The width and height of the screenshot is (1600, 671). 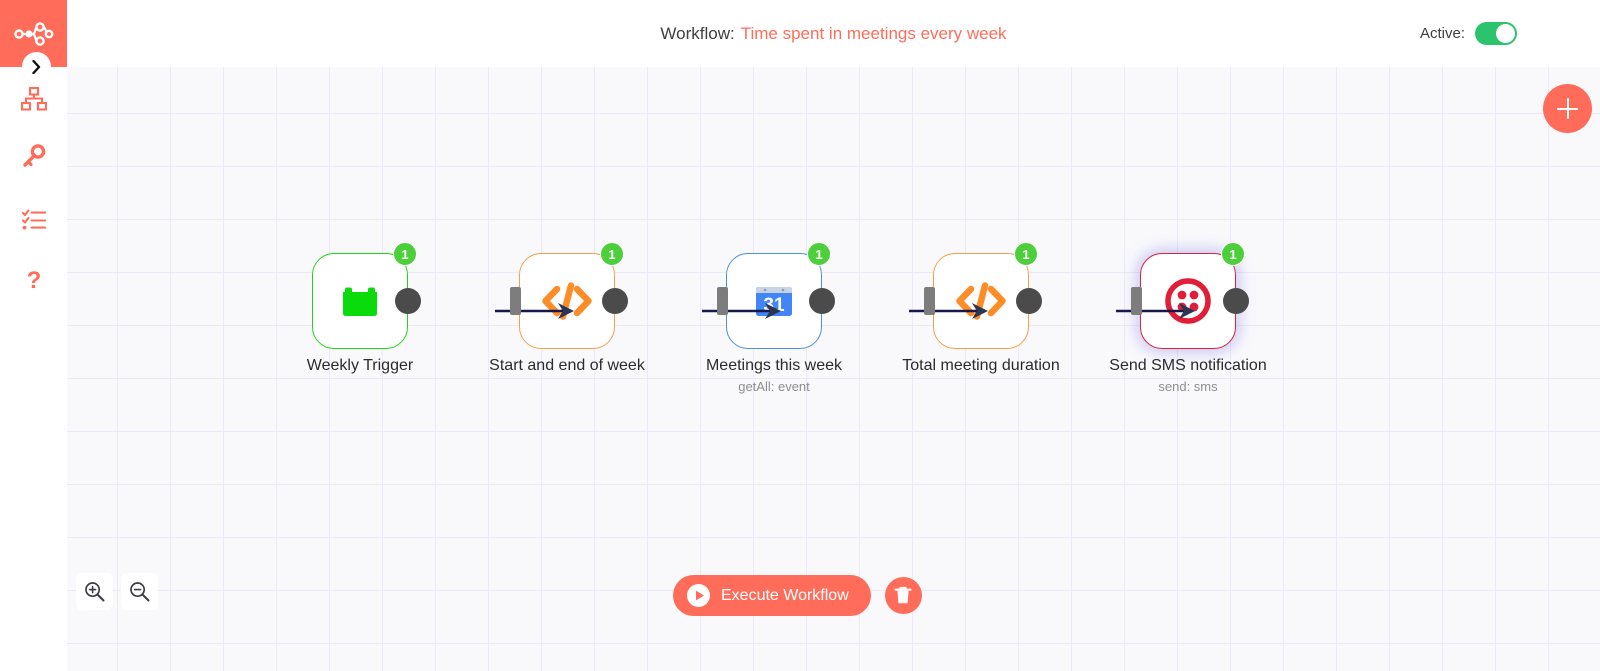 I want to click on sidebar: ?, so click(x=33, y=335).